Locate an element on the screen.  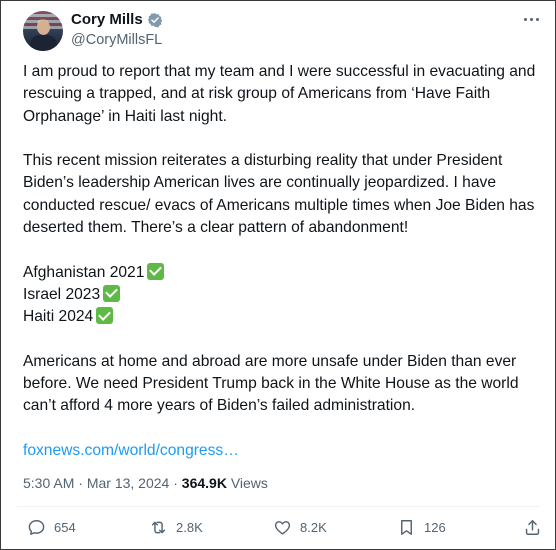
list-item: Haiti 2024 is located at coordinates (288, 317).